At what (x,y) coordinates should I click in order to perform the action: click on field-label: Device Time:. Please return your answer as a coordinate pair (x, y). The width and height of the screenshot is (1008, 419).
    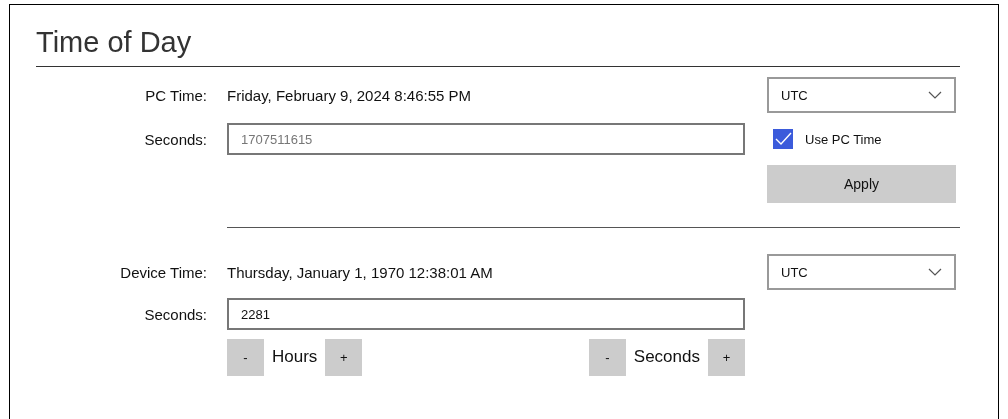
    Looking at the image, I should click on (163, 272).